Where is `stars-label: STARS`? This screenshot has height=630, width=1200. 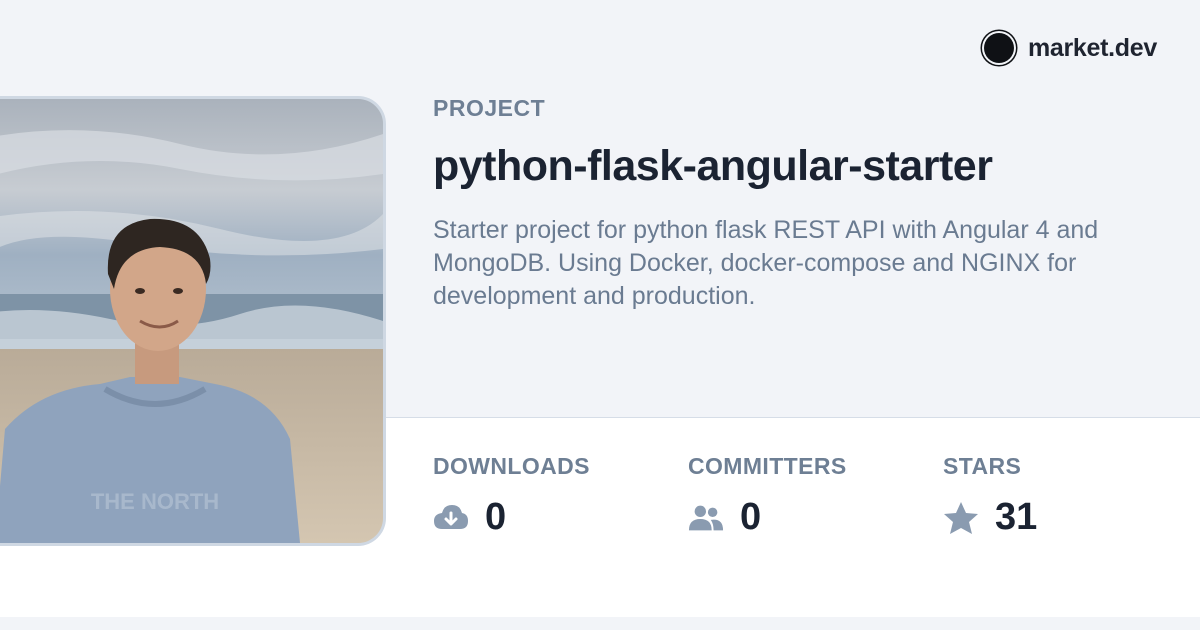 stars-label: STARS is located at coordinates (982, 466).